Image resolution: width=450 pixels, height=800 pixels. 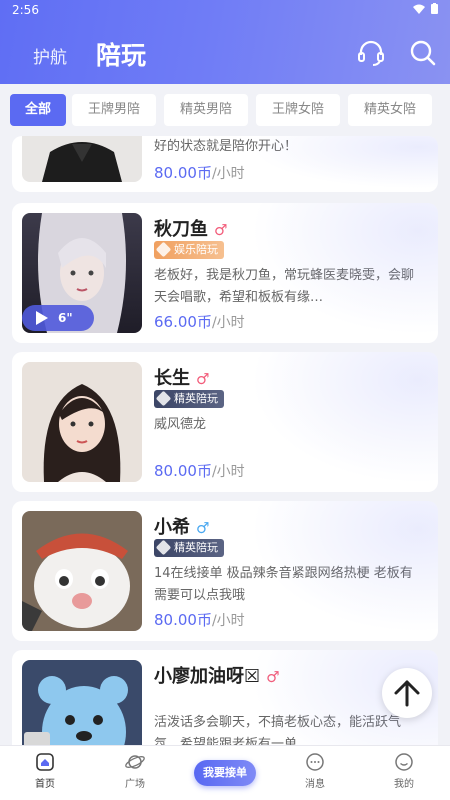 I want to click on video-duration: 6", so click(x=65, y=318).